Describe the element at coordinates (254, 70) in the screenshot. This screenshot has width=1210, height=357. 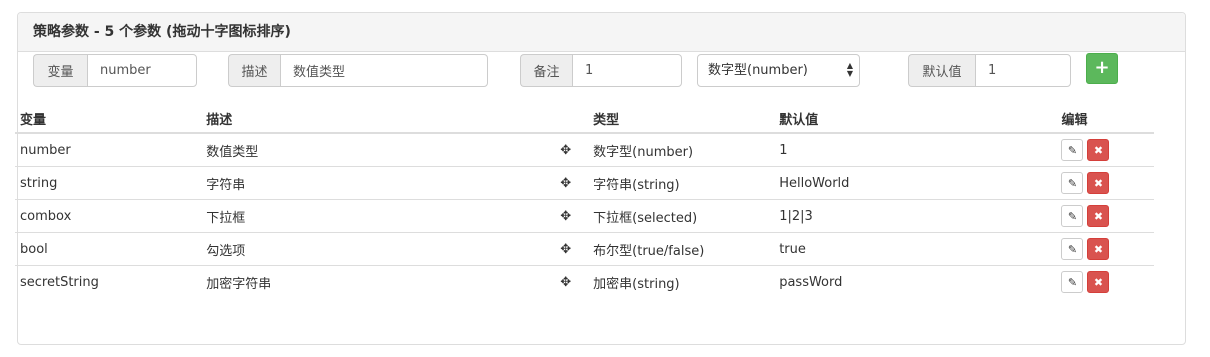
I see `description-label: 描述` at that location.